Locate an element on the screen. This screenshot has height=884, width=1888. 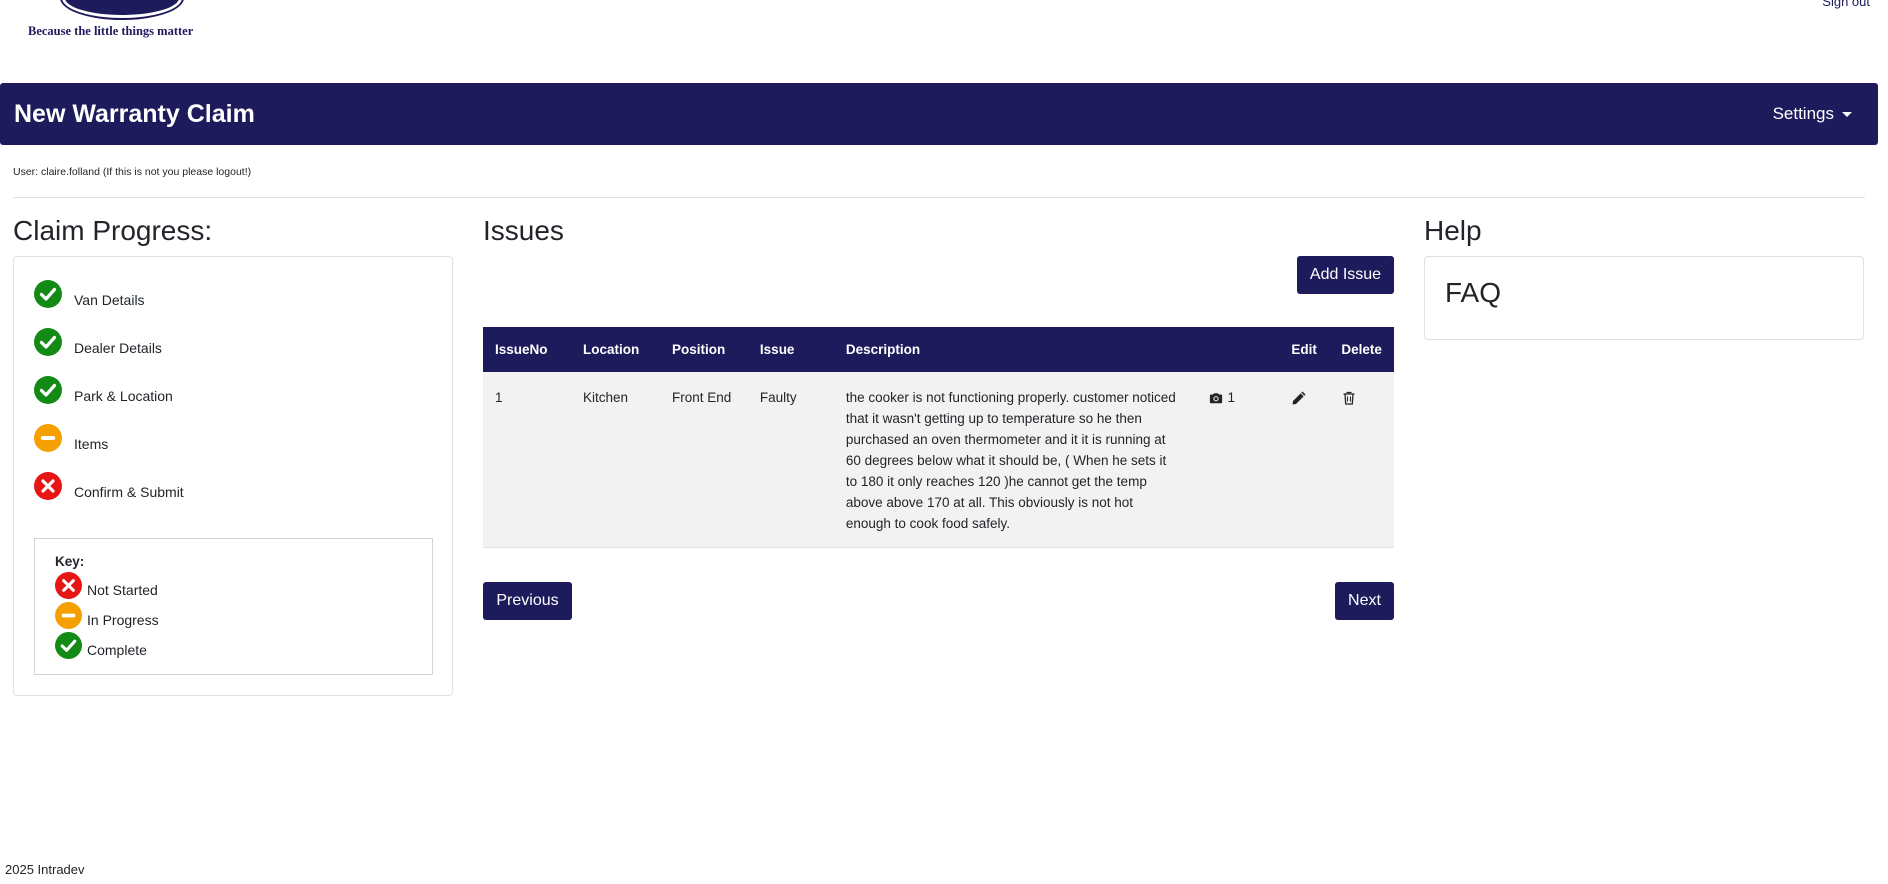
photos-link: 1 is located at coordinates (1222, 397).